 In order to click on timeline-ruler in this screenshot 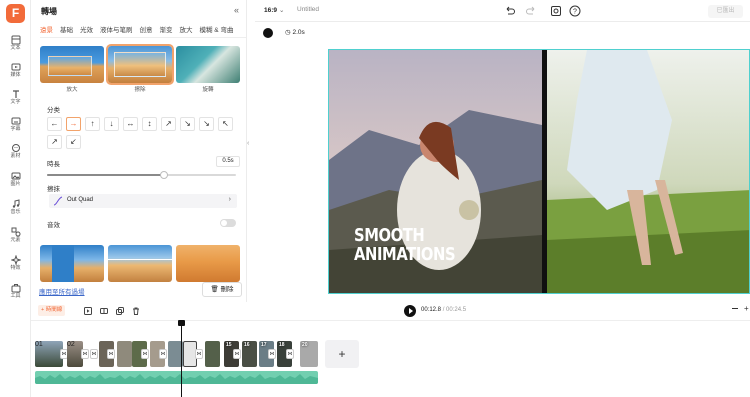, I will do `click(390, 325)`.